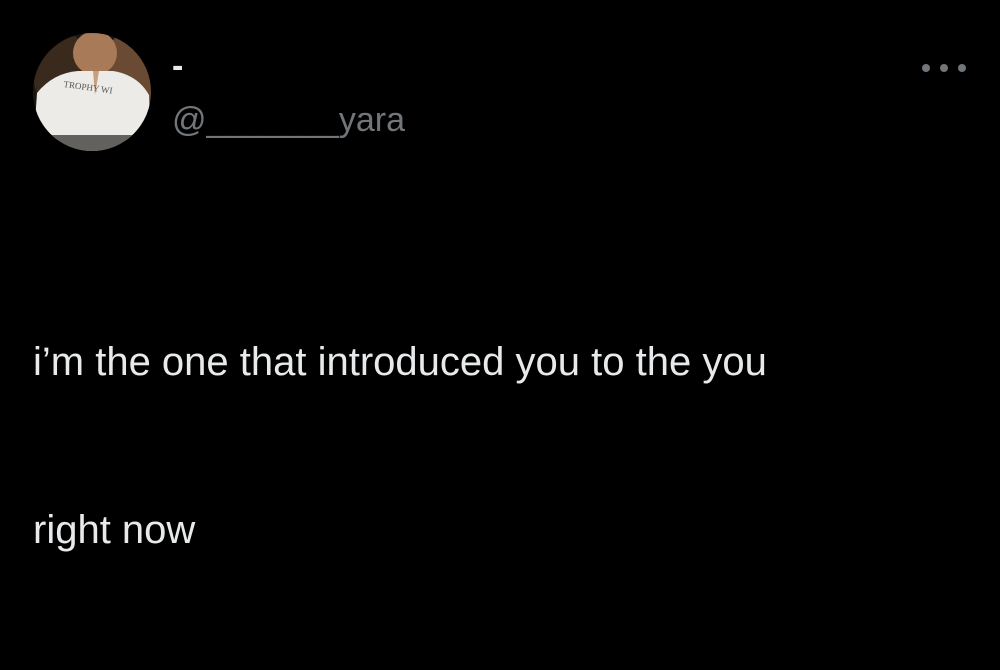 The image size is (1000, 670). I want to click on more-options-icon, so click(944, 68).